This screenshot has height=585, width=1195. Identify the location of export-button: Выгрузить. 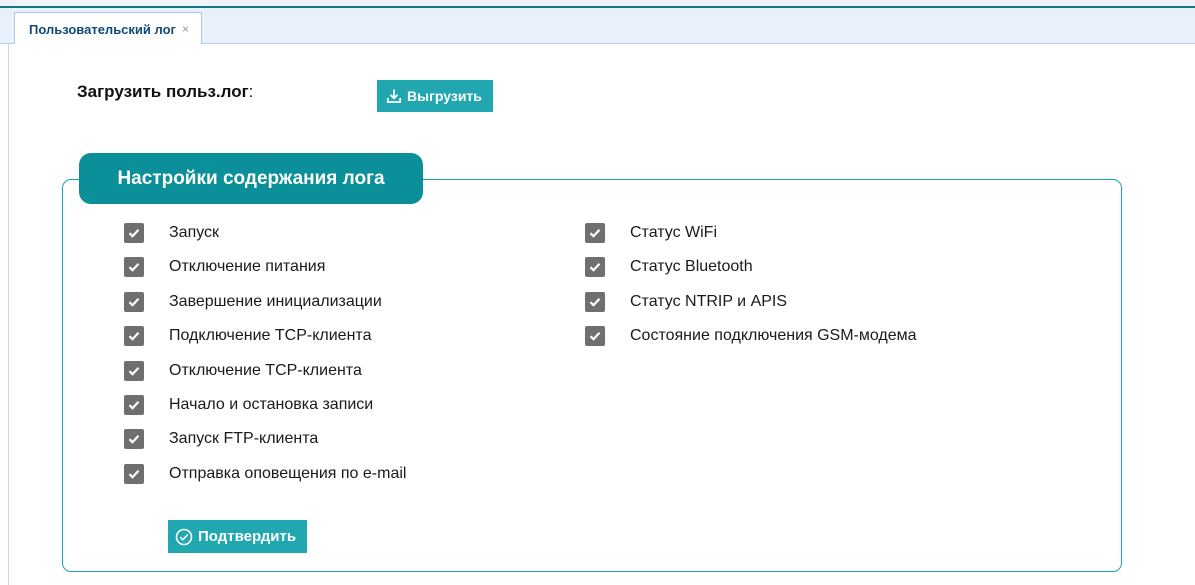
(435, 96).